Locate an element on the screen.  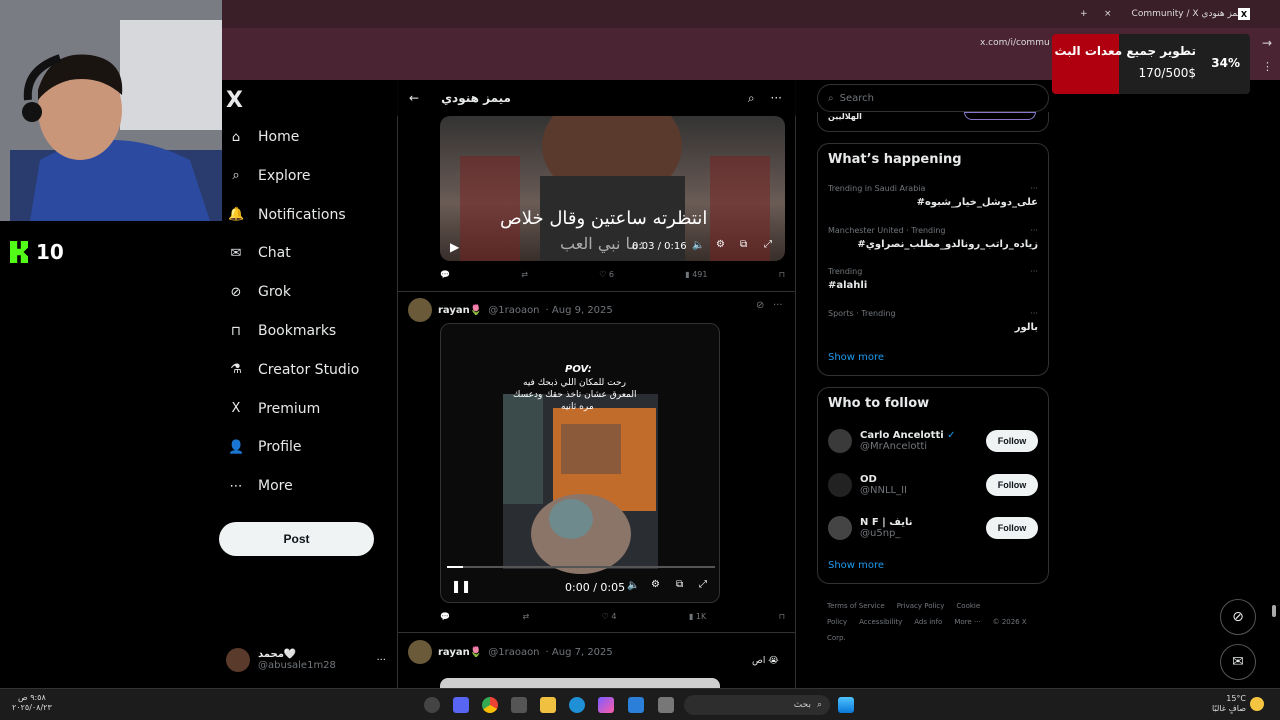
browser-tab-active: × Community / X ميمز هنودي is located at coordinates (1179, 14).